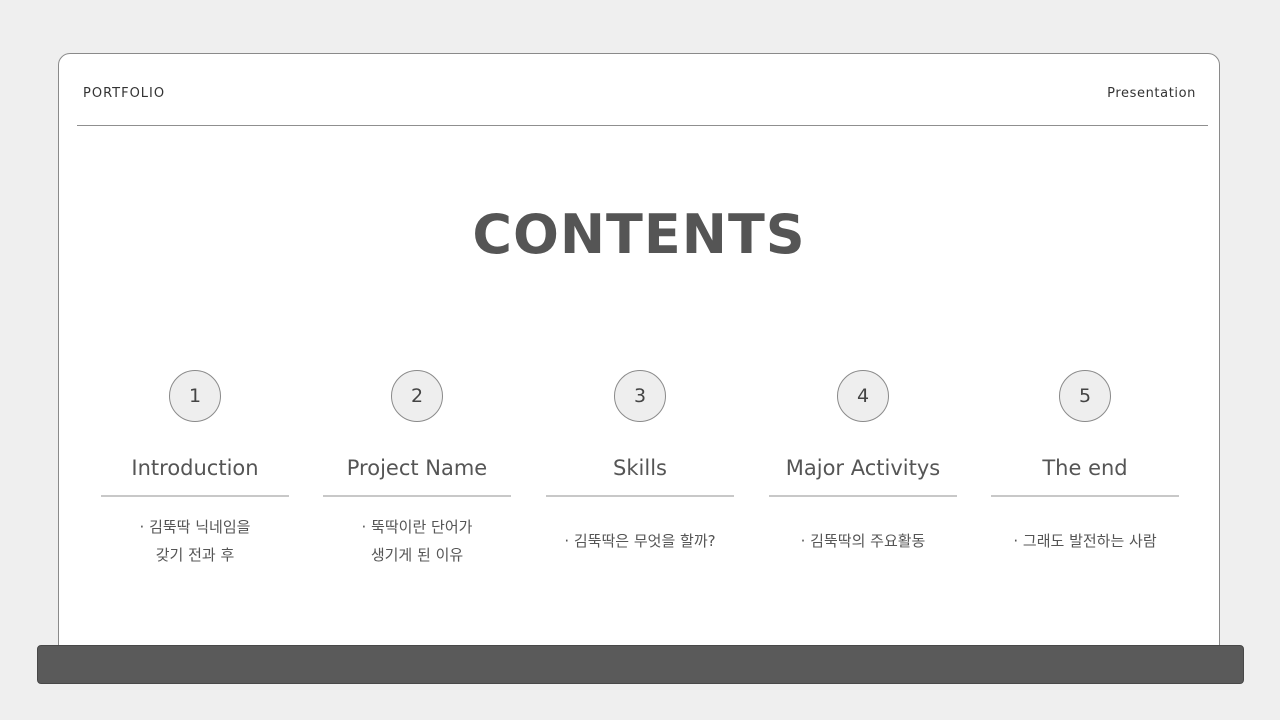  I want to click on section-major-activitys: 4 Major Activitys · 김뚝딱의 주요활동, so click(863, 470).